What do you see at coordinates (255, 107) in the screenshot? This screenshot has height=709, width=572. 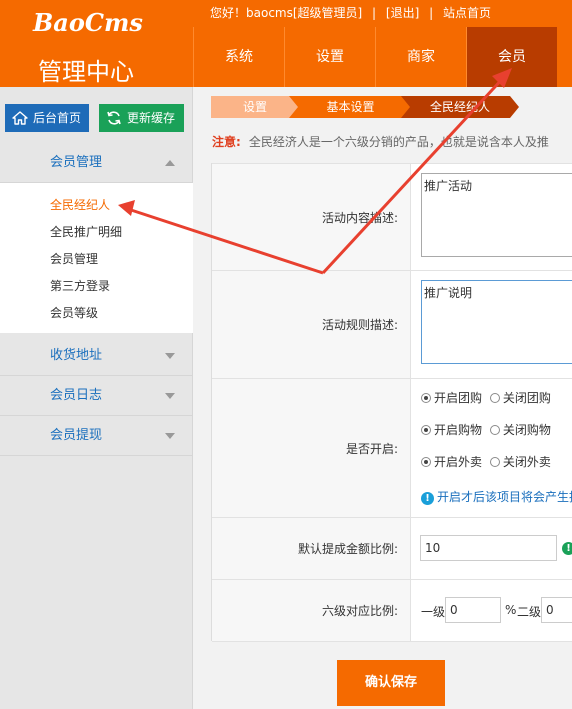 I see `breadcrumb-item-settings: 设置` at bounding box center [255, 107].